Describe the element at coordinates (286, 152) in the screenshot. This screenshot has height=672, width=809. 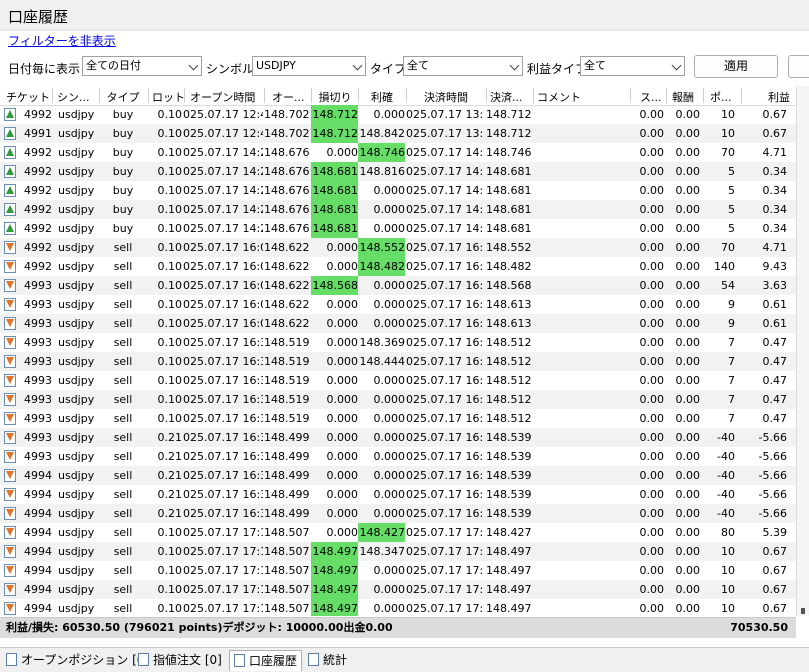
I see `cell-open-price: 148.676` at that location.